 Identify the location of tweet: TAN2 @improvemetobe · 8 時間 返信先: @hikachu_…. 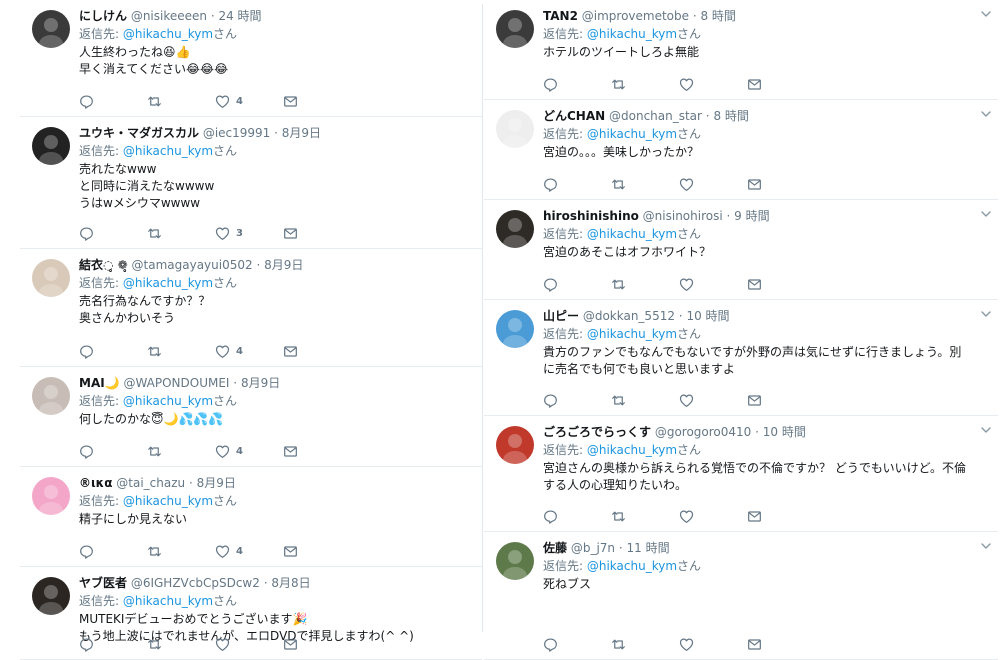
(741, 50).